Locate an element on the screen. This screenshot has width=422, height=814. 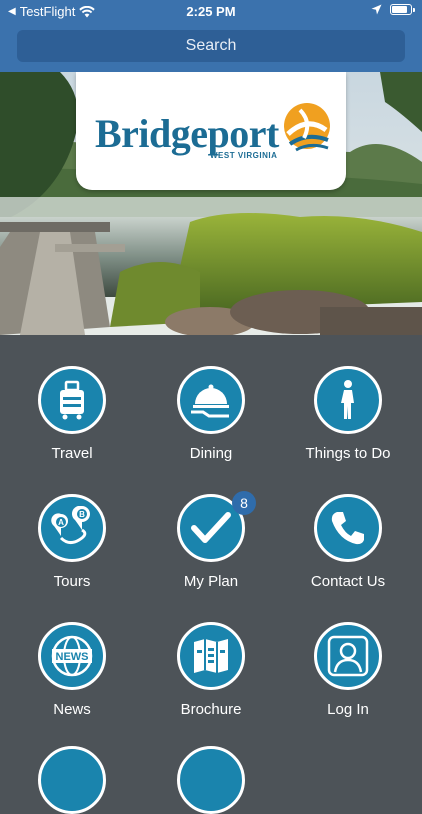
logo-name: Bridgeport is located at coordinates (187, 133).